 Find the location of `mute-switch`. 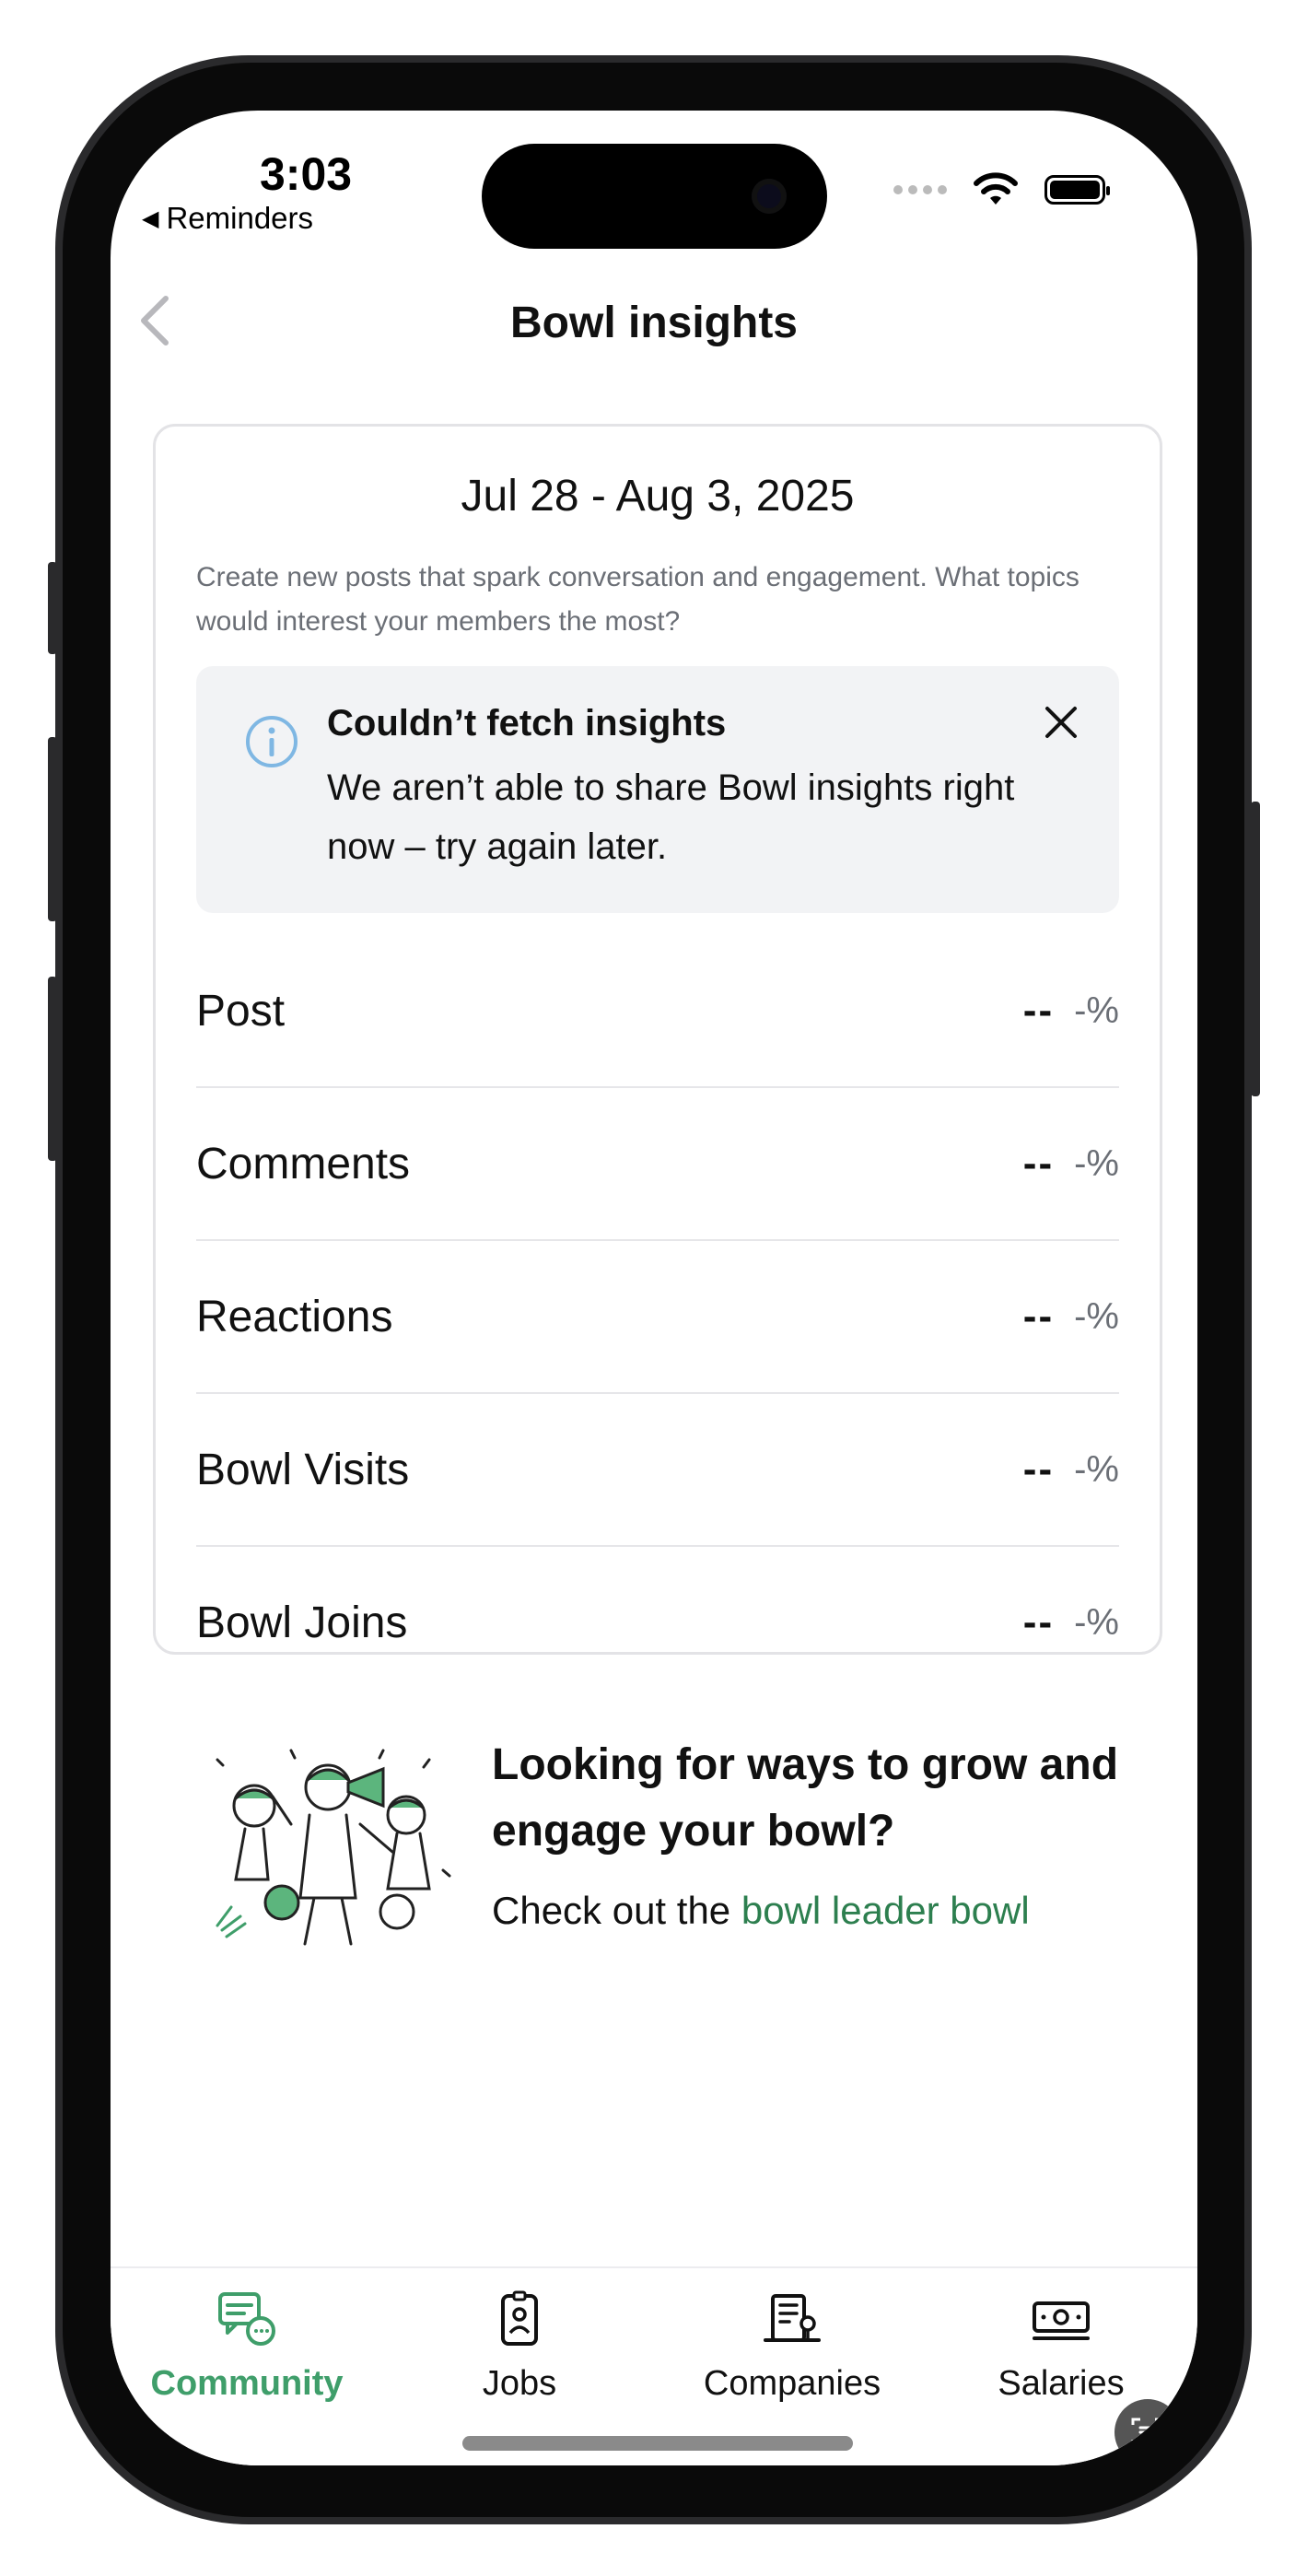

mute-switch is located at coordinates (53, 608).